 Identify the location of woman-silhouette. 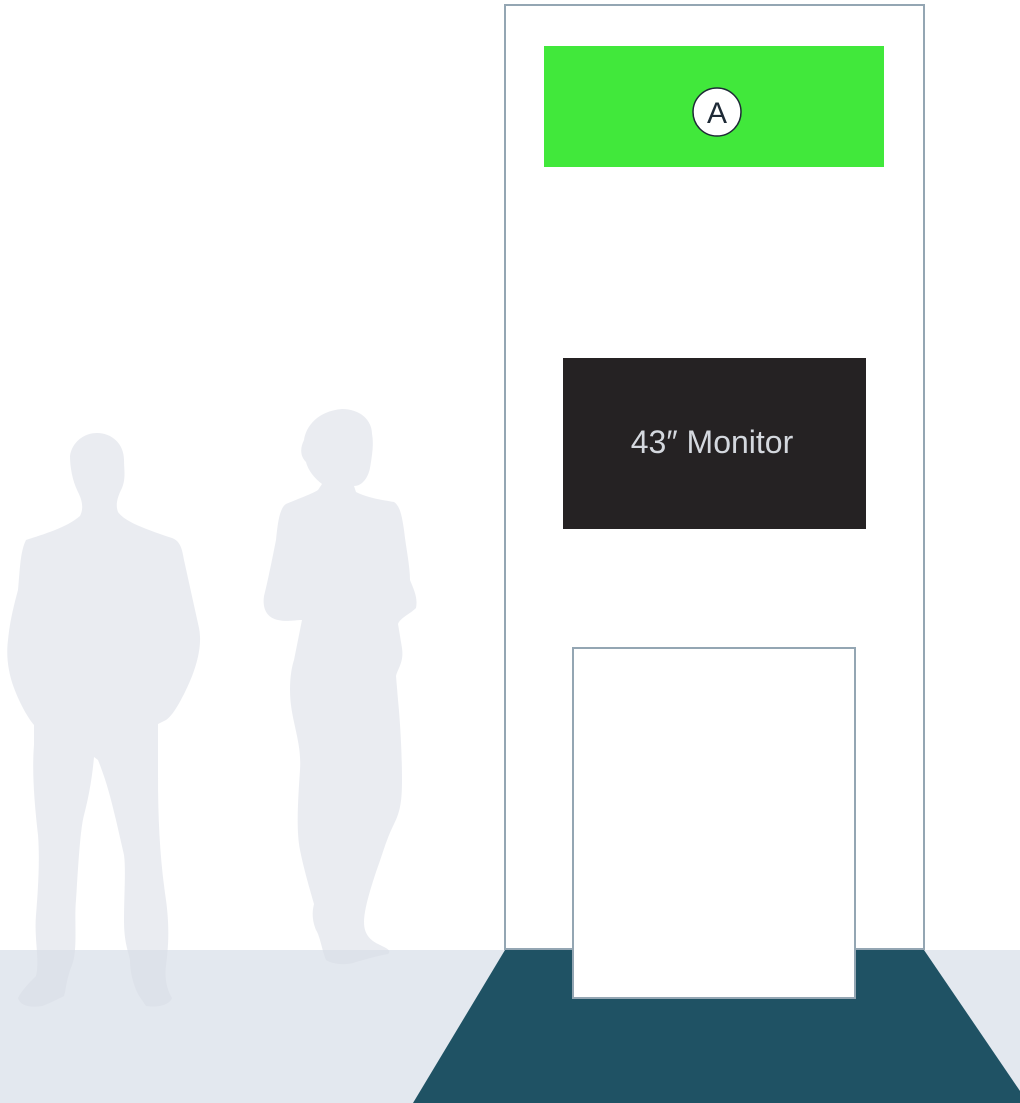
(340, 687).